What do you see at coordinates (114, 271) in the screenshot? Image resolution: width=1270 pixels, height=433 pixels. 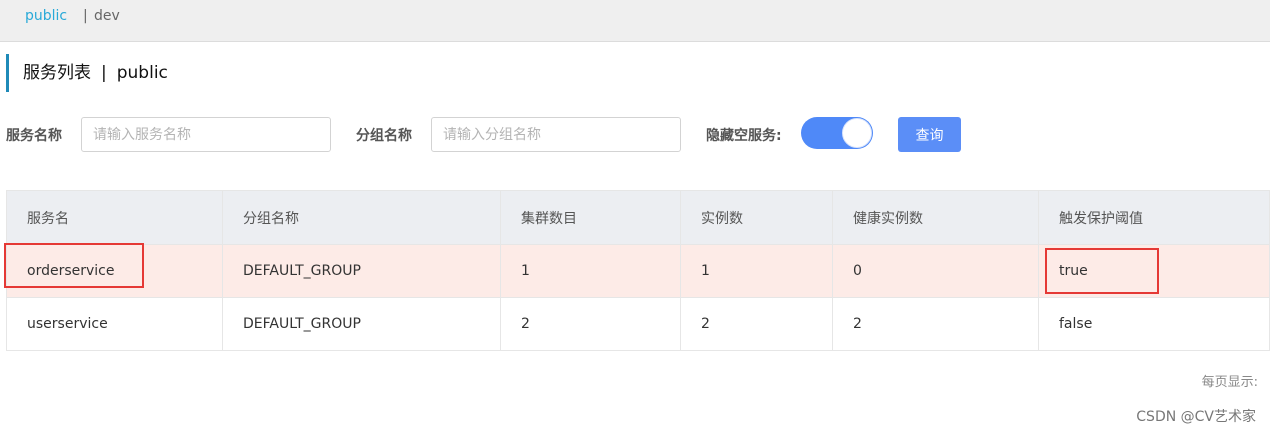 I see `cell-service-name: orderservice` at bounding box center [114, 271].